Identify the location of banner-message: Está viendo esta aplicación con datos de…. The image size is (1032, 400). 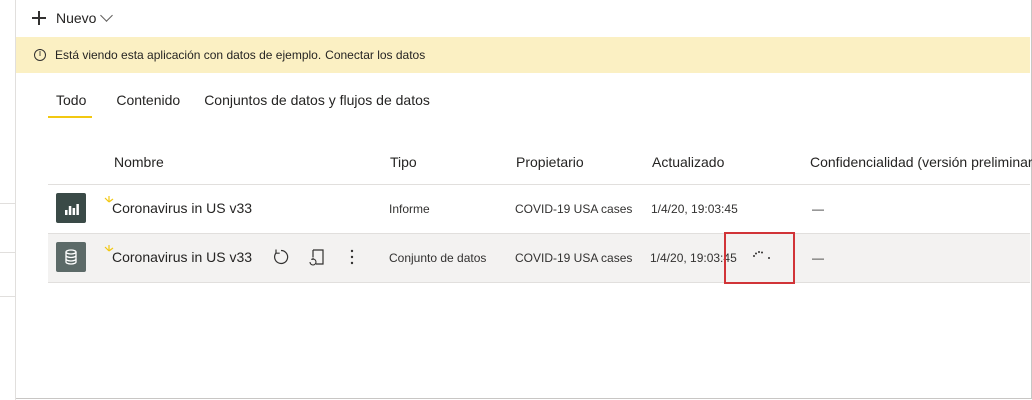
(188, 55).